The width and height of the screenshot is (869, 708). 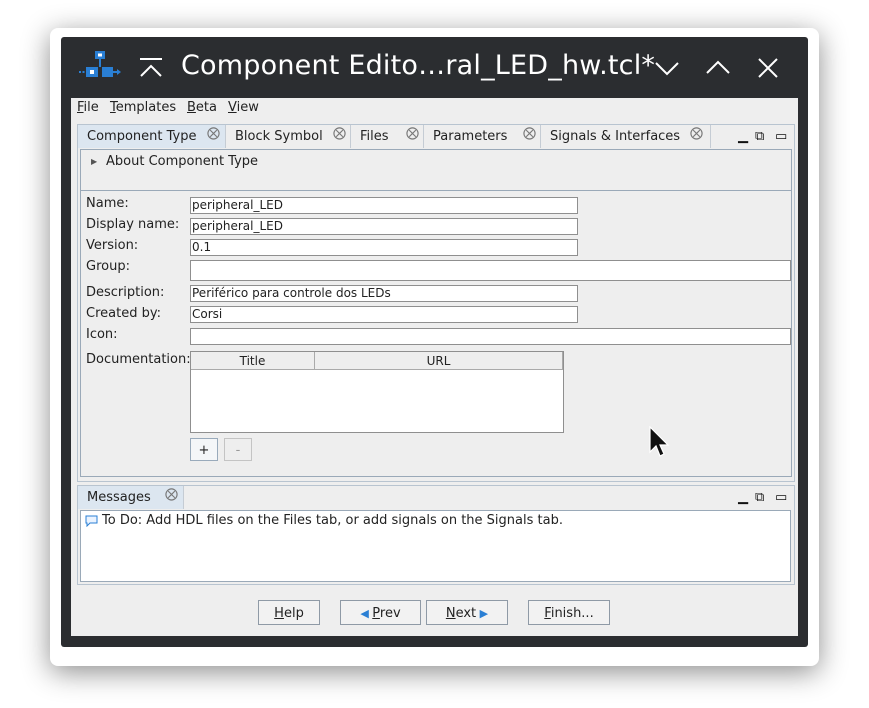 What do you see at coordinates (384, 205) in the screenshot?
I see `name-field: peripheral_LED` at bounding box center [384, 205].